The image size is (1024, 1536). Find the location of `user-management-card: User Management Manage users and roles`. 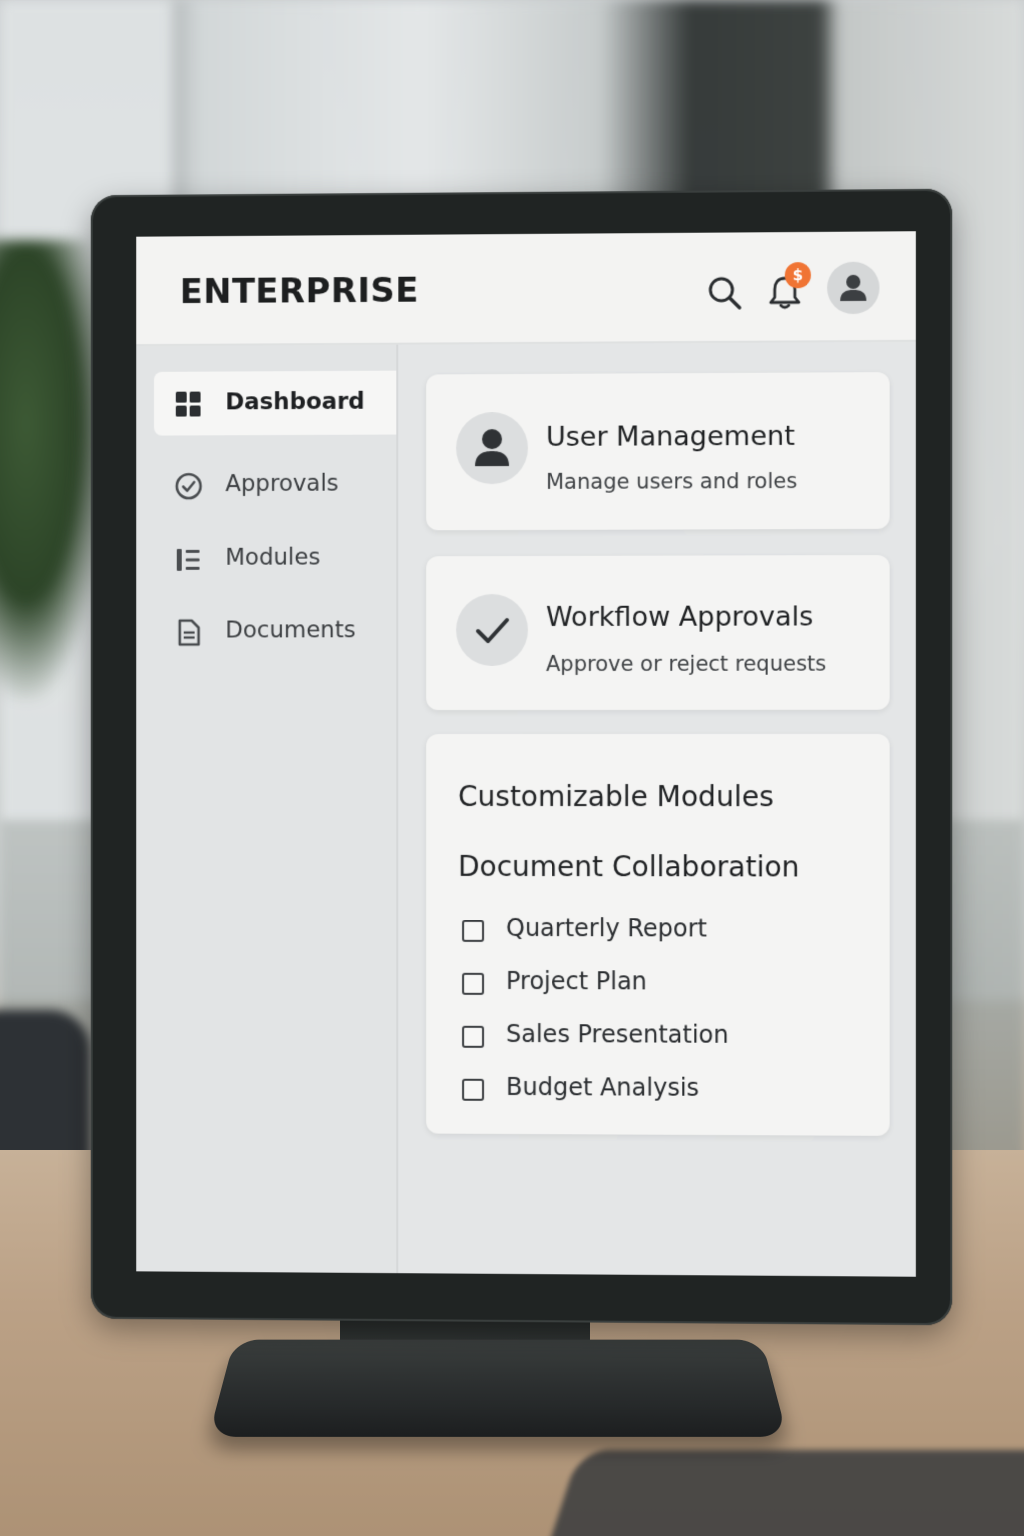

user-management-card: User Management Manage users and roles is located at coordinates (658, 451).